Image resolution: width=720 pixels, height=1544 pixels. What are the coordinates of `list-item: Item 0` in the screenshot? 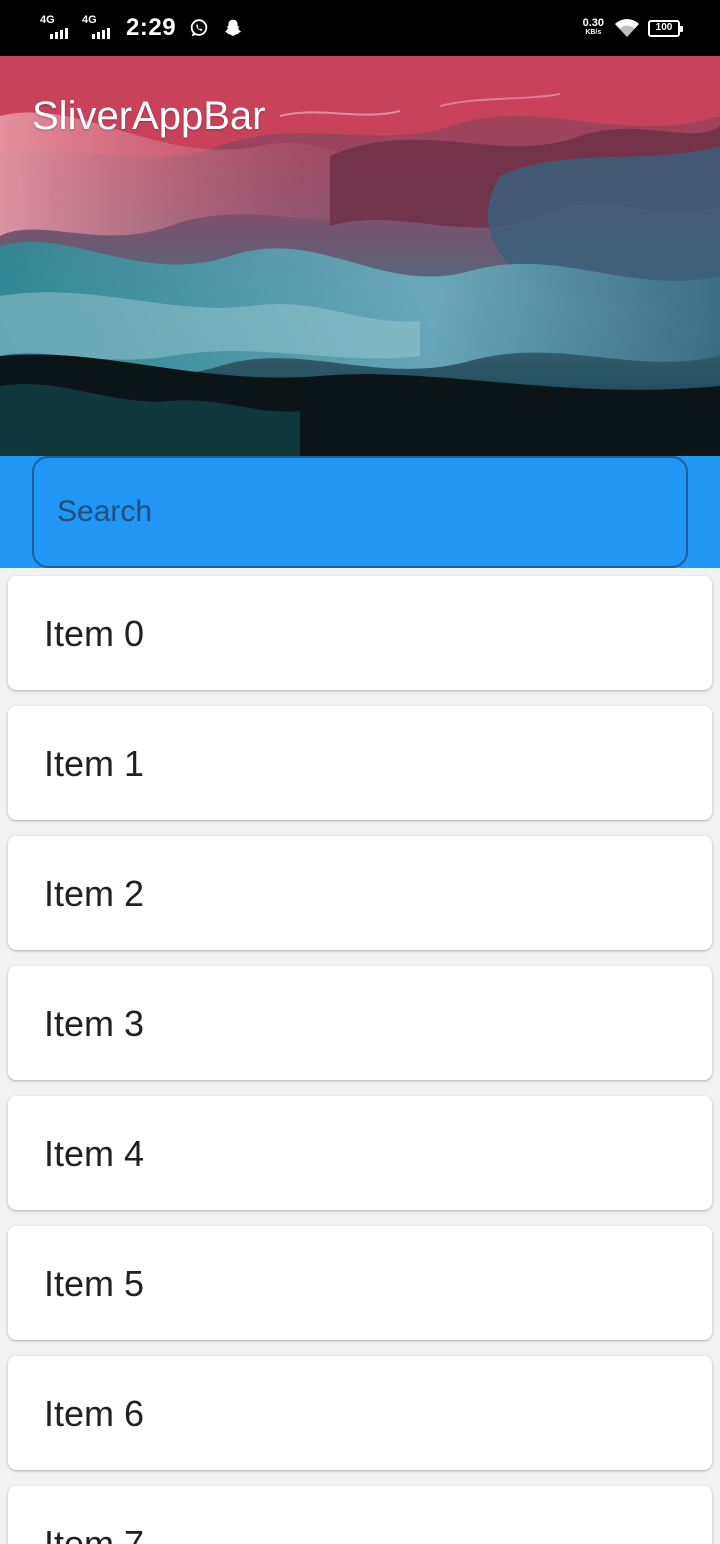 It's located at (360, 633).